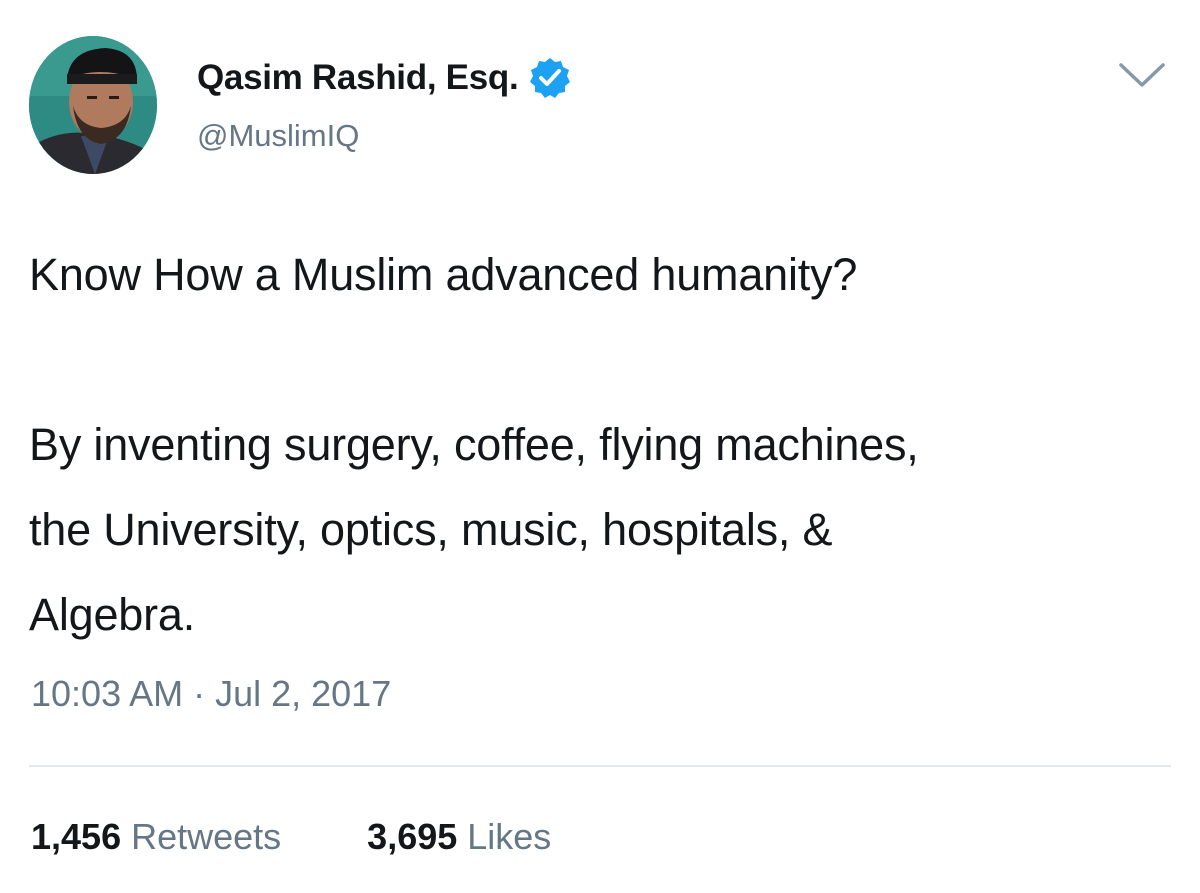 This screenshot has height=893, width=1200. Describe the element at coordinates (278, 136) in the screenshot. I see `author-handle: @MuslimIQ` at that location.